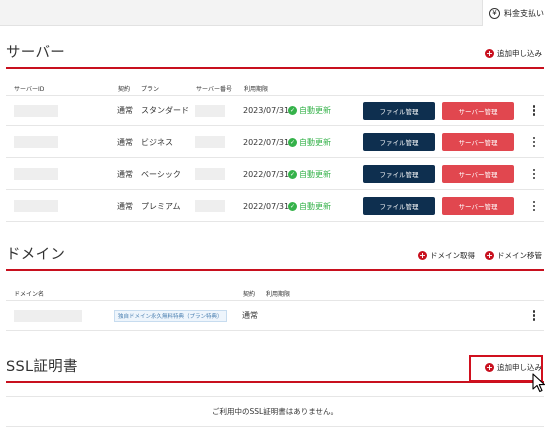 This screenshot has width=550, height=434. What do you see at coordinates (150, 89) in the screenshot?
I see `column-plan: プラン` at bounding box center [150, 89].